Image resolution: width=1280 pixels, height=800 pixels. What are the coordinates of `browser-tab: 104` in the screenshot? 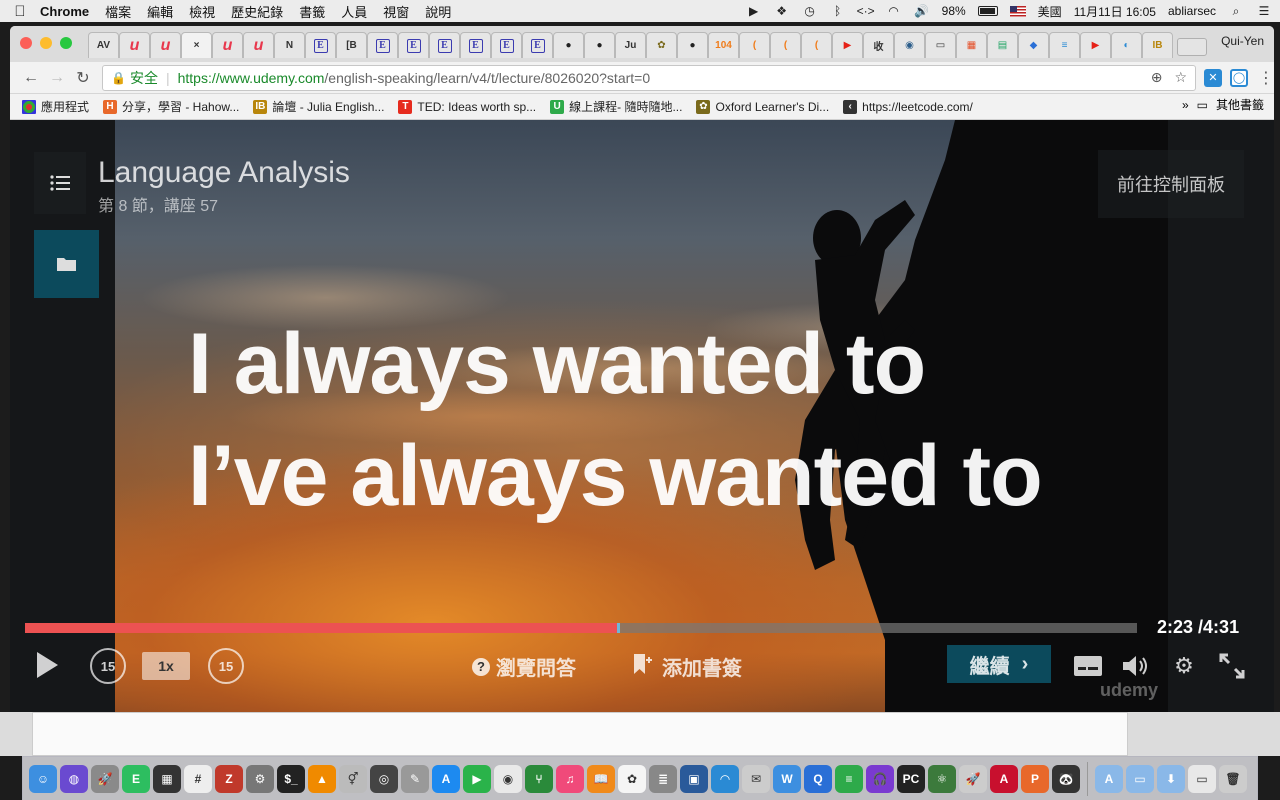 It's located at (723, 45).